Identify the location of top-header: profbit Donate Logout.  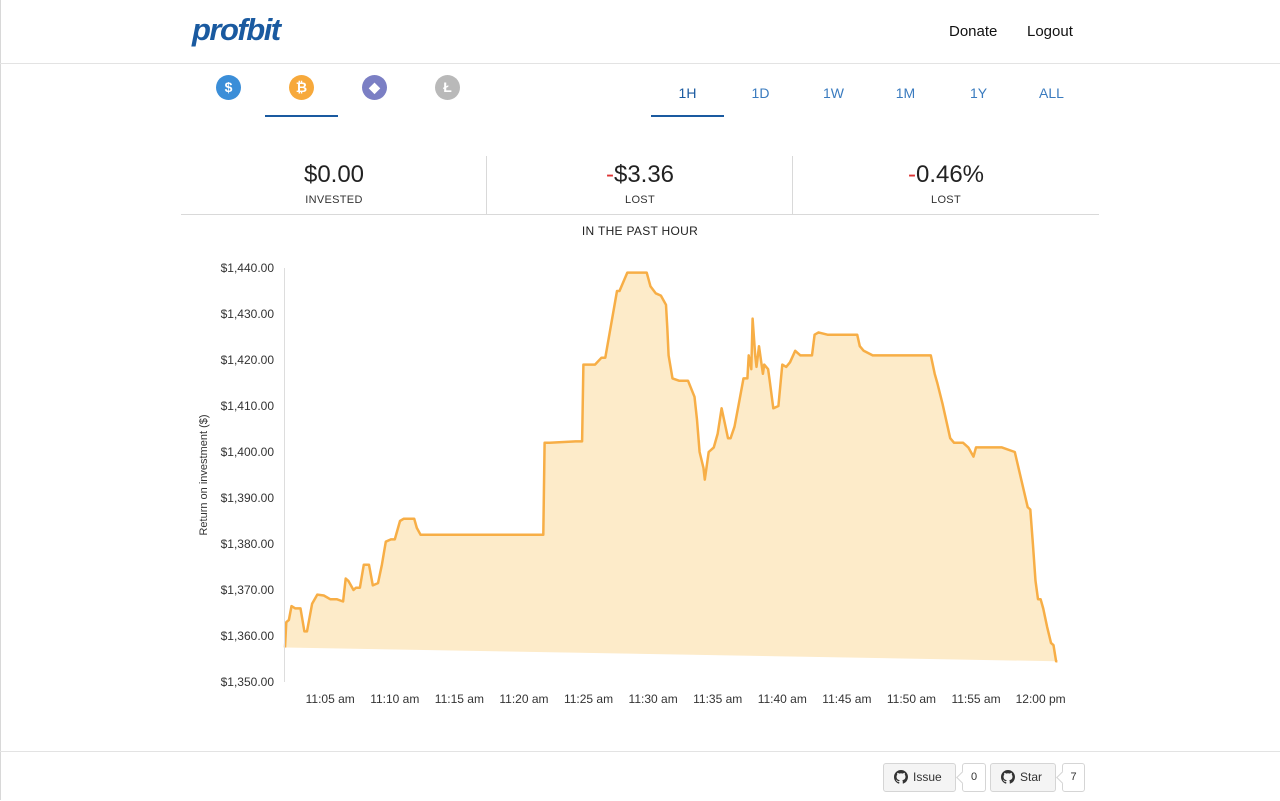
(640, 32).